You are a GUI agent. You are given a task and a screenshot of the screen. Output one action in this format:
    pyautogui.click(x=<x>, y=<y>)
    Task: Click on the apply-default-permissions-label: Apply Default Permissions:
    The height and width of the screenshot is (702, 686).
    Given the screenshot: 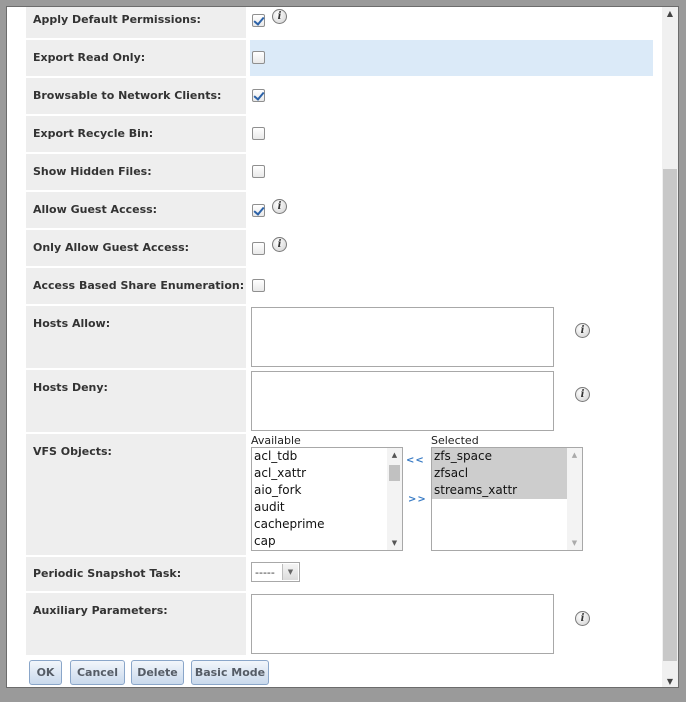 What is the action you would take?
    pyautogui.click(x=117, y=19)
    